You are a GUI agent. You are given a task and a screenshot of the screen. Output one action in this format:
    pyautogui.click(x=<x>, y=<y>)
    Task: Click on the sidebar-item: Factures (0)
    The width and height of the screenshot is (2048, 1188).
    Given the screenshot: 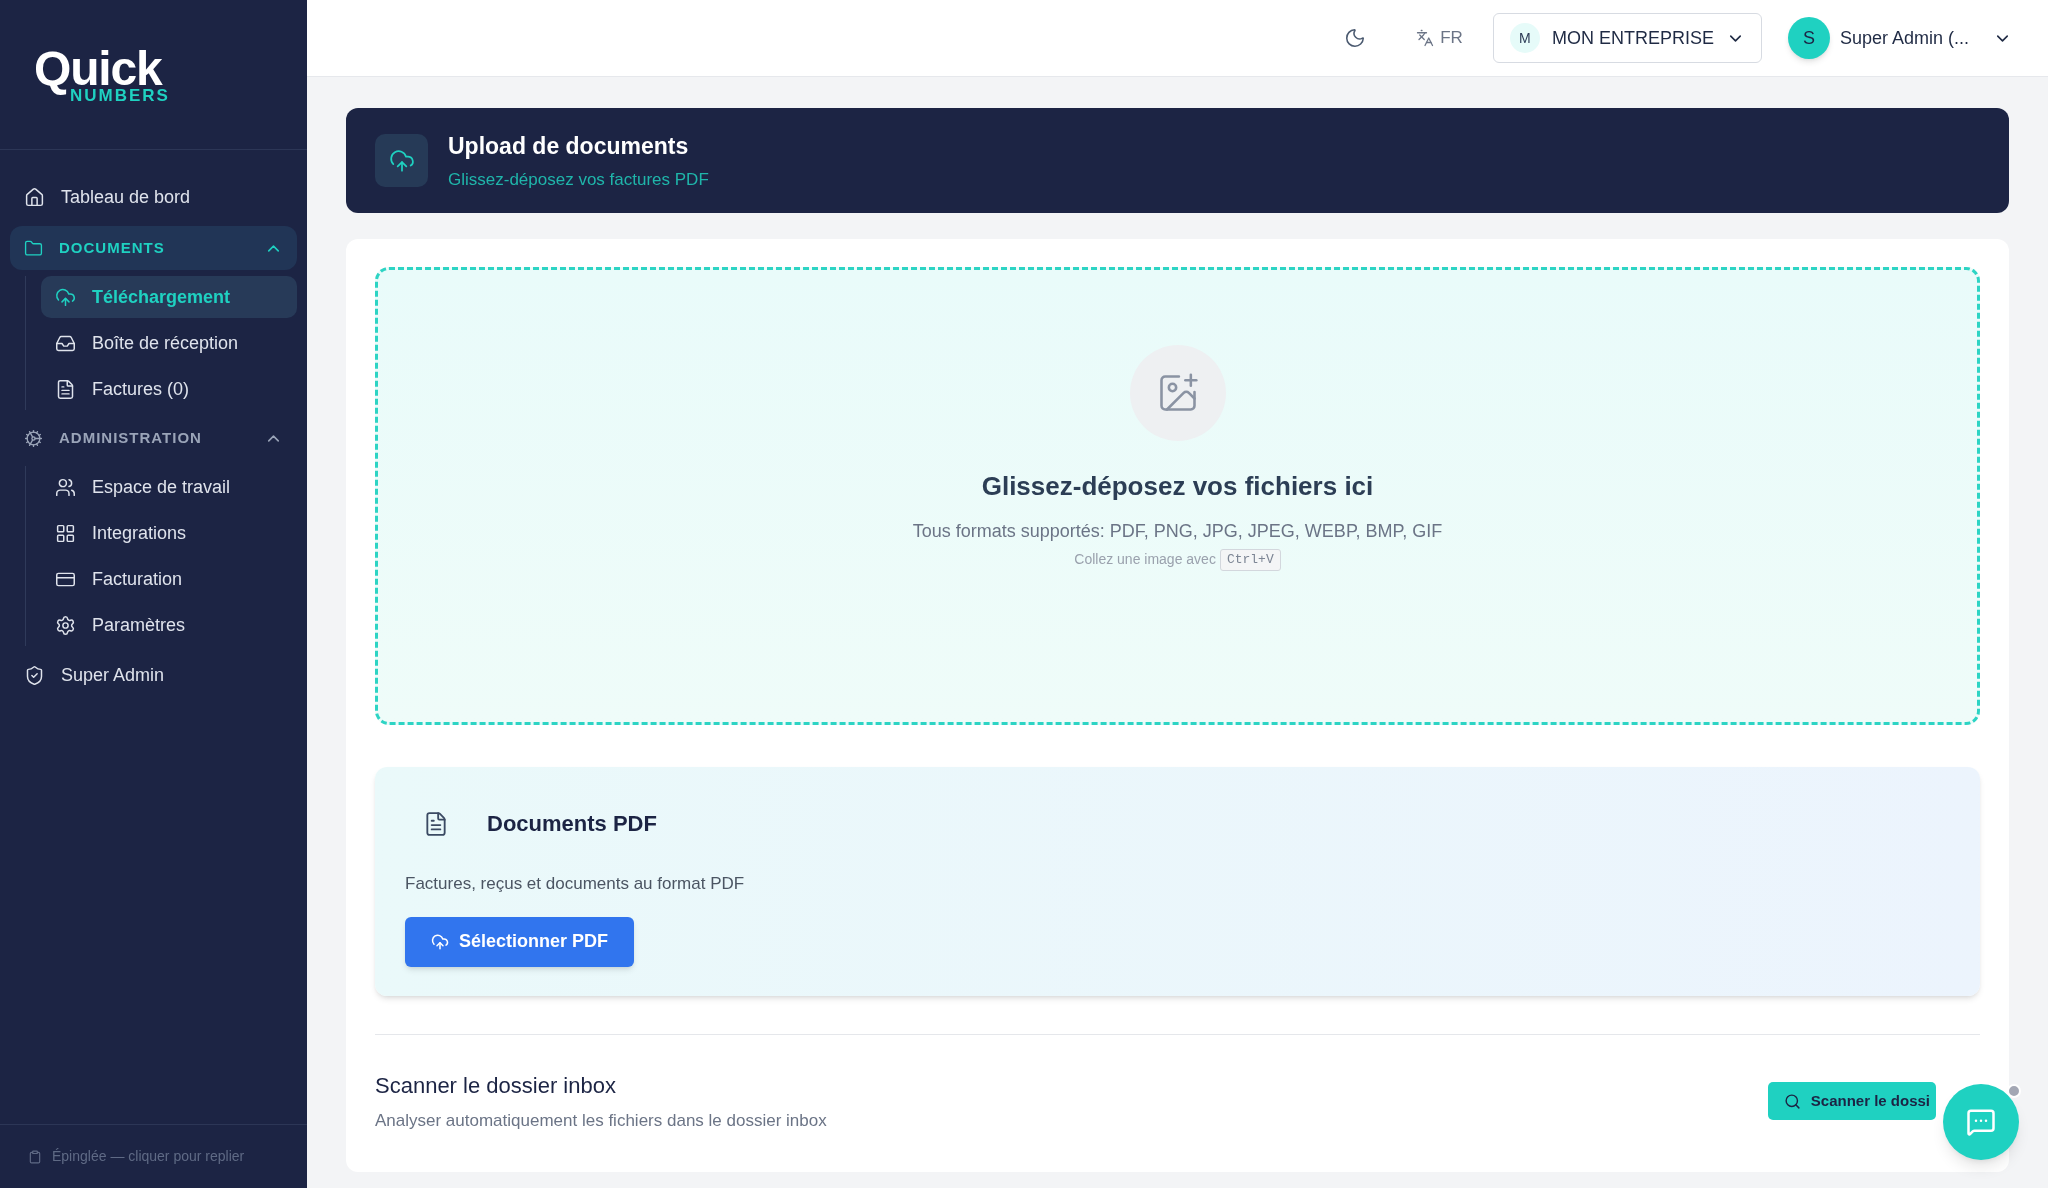 What is the action you would take?
    pyautogui.click(x=169, y=389)
    